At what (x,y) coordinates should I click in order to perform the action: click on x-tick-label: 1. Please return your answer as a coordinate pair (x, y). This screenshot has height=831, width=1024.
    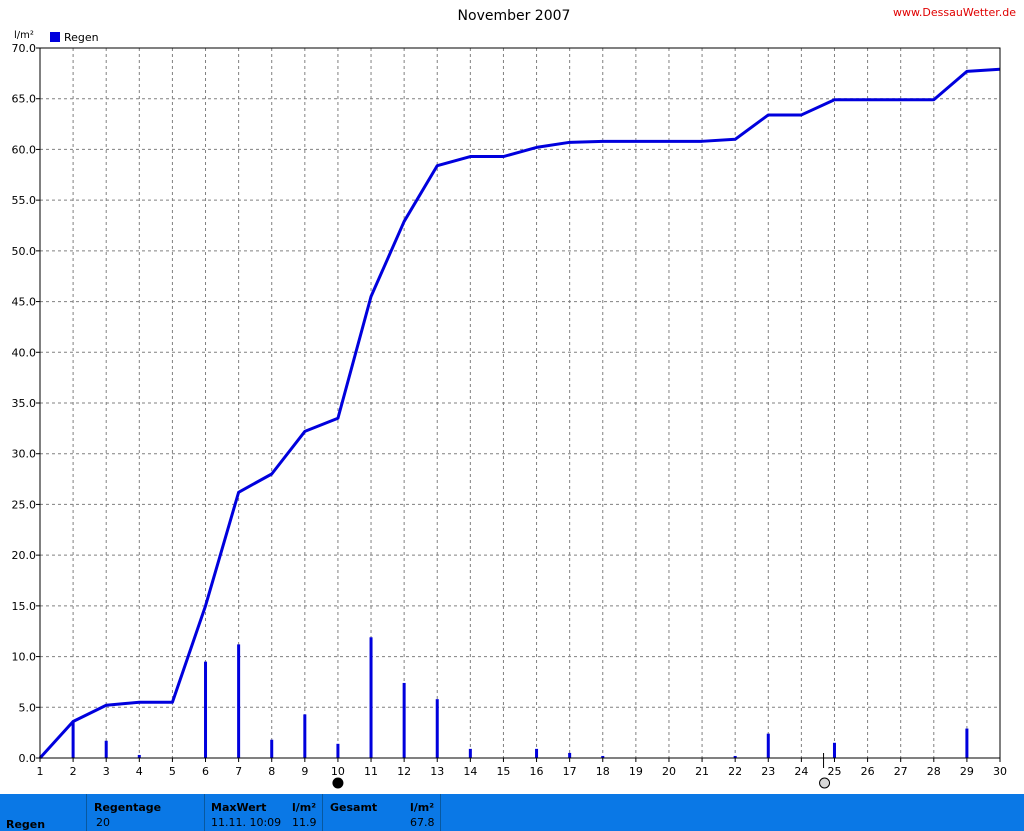
    Looking at the image, I should click on (40, 771).